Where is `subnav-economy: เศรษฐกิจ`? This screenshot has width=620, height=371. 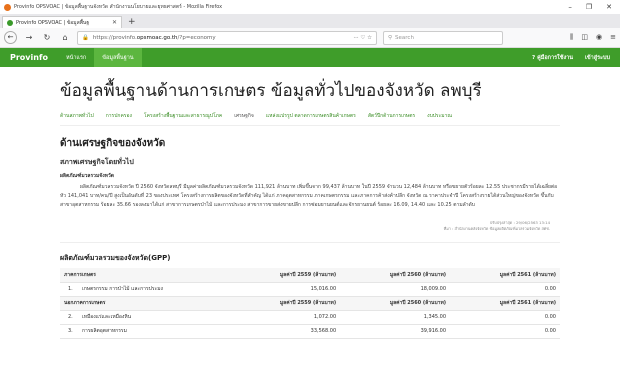
subnav-economy: เศรษฐกิจ is located at coordinates (244, 116).